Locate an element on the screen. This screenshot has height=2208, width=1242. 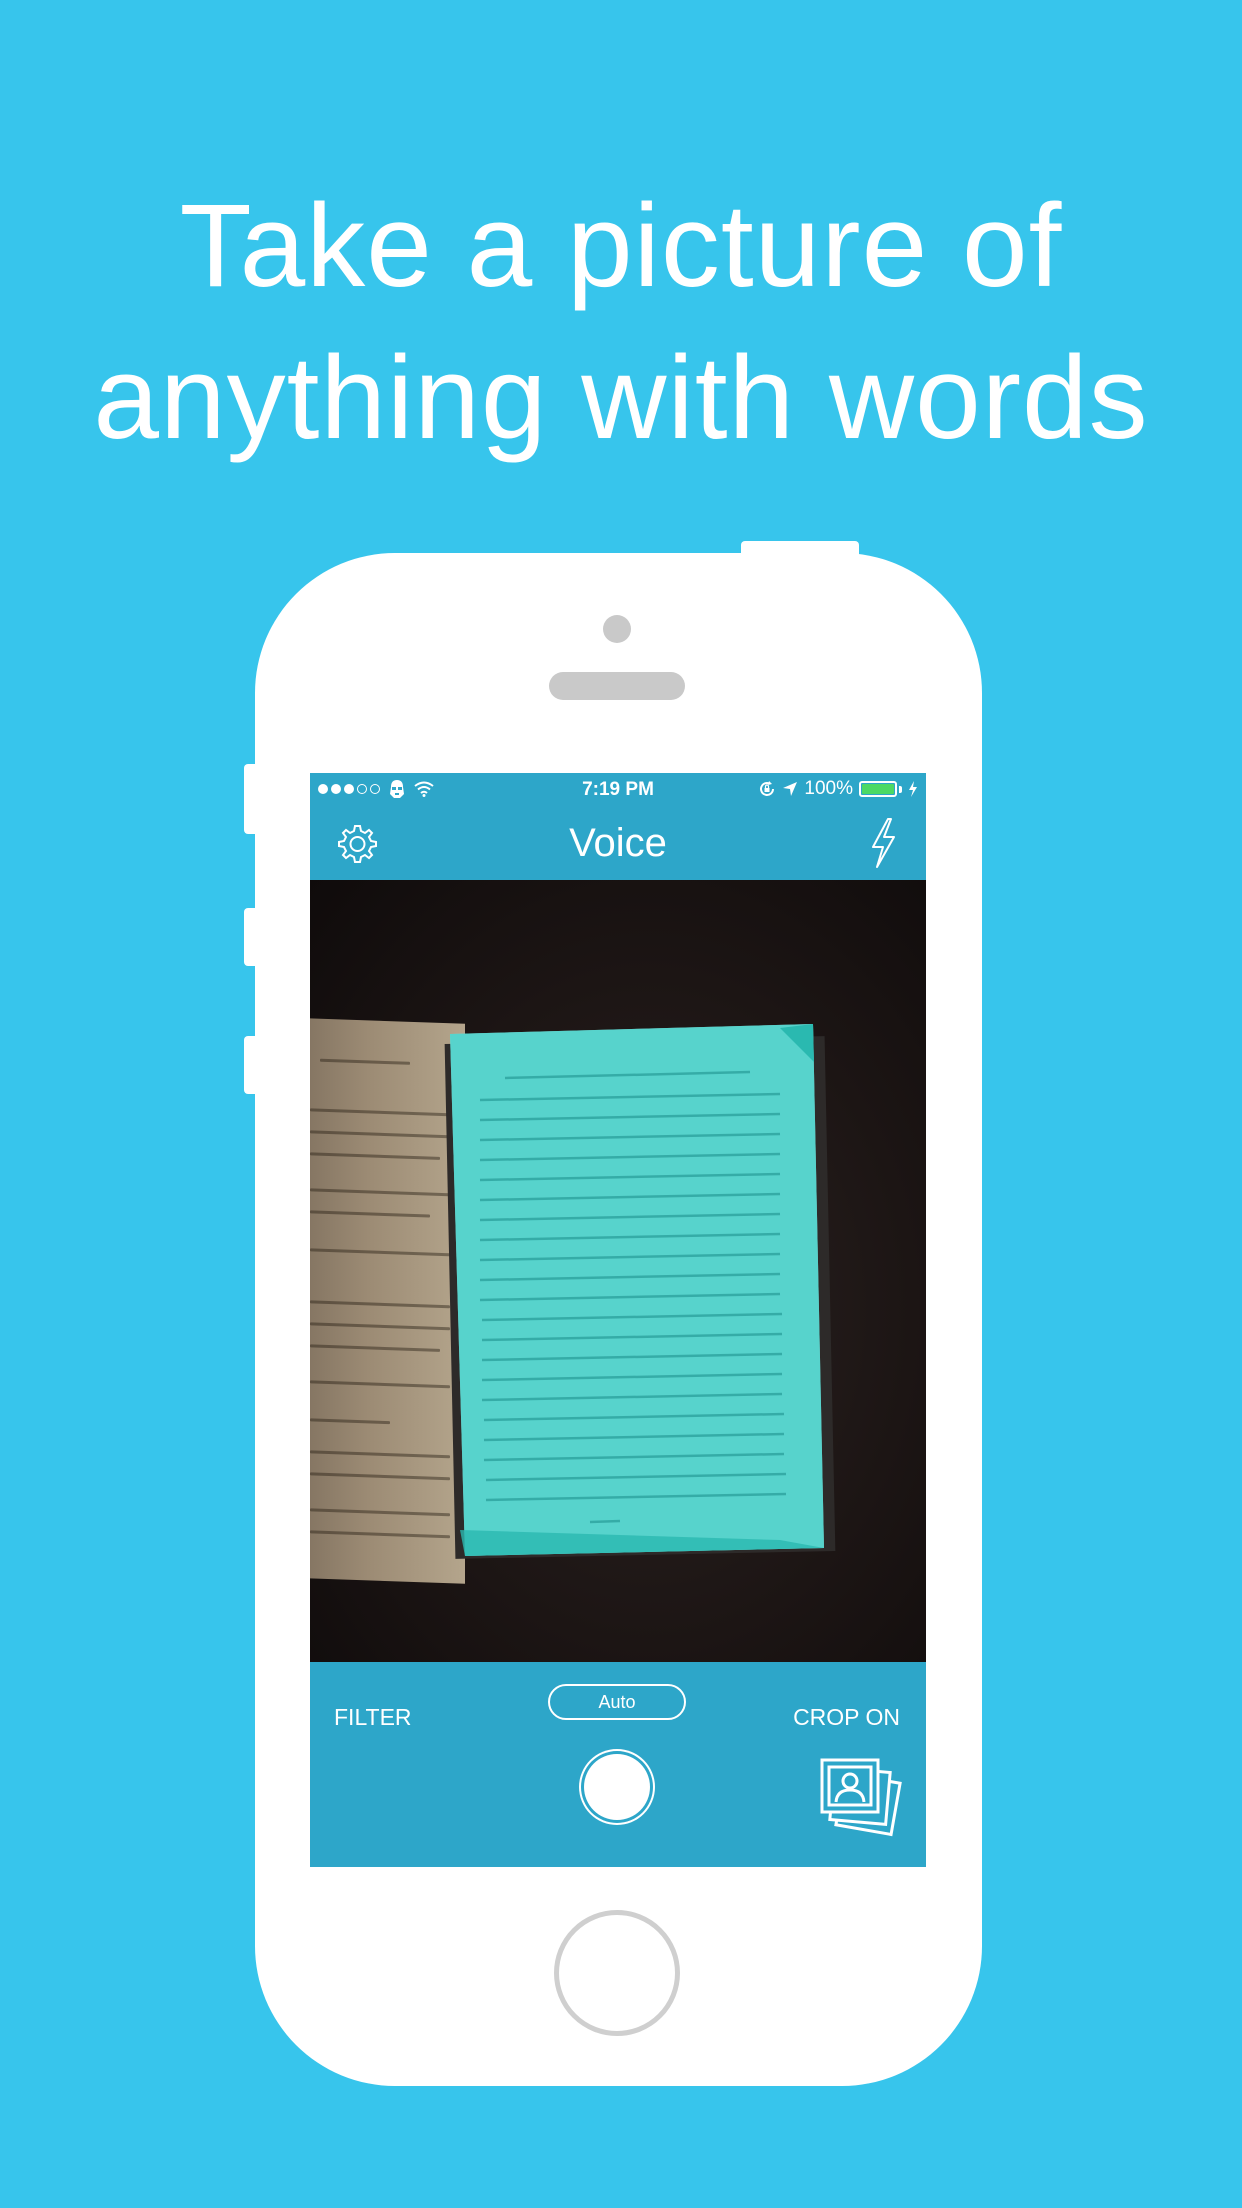
nav-bar: Voice is located at coordinates (618, 843).